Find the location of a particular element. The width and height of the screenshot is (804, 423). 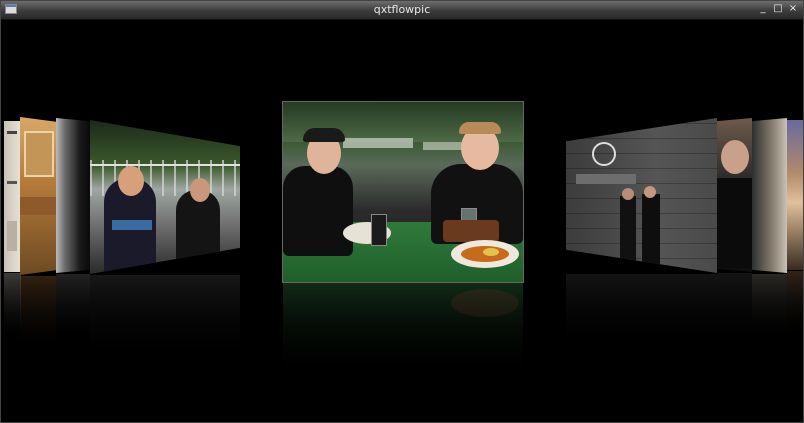

photo-right-closeup-reflection is located at coordinates (734, 318).